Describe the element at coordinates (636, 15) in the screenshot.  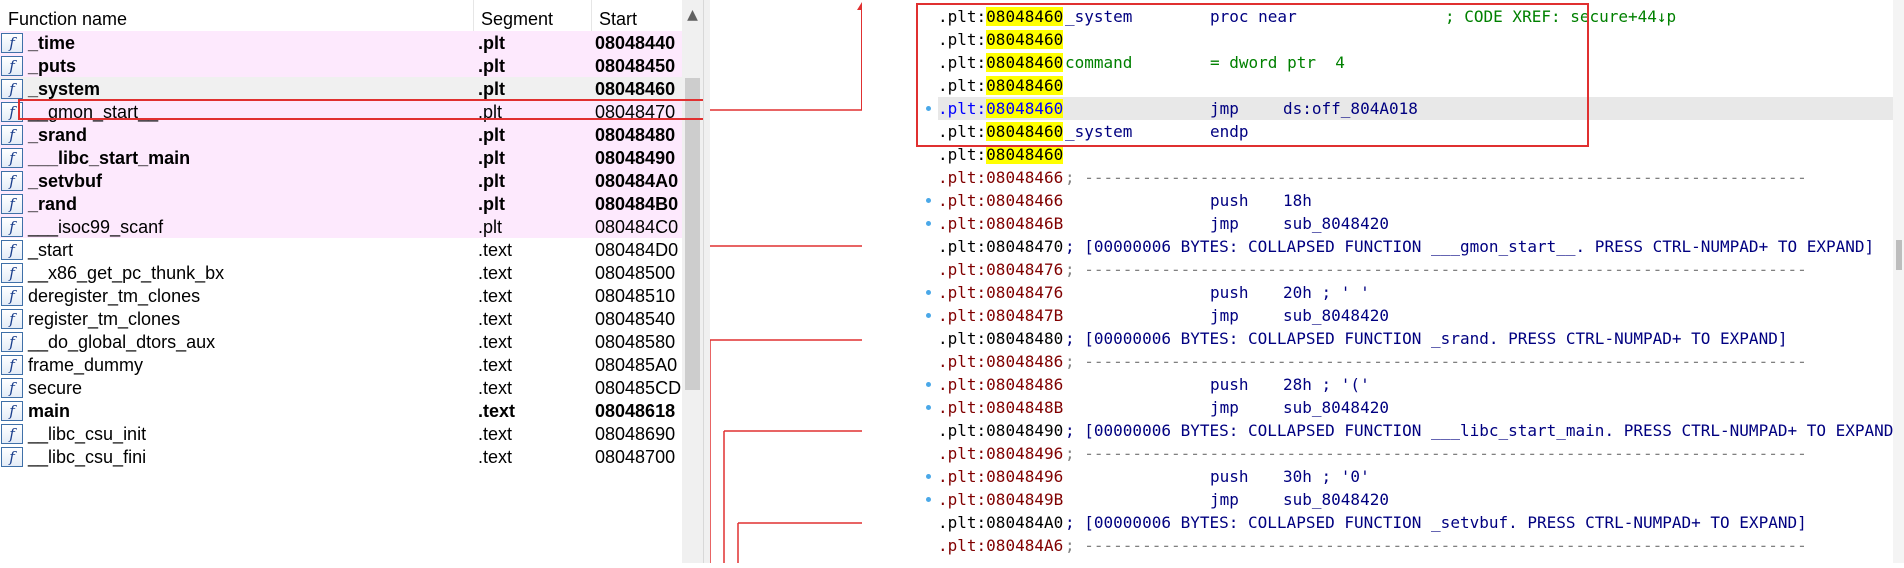
I see `column-header-start: Start` at that location.